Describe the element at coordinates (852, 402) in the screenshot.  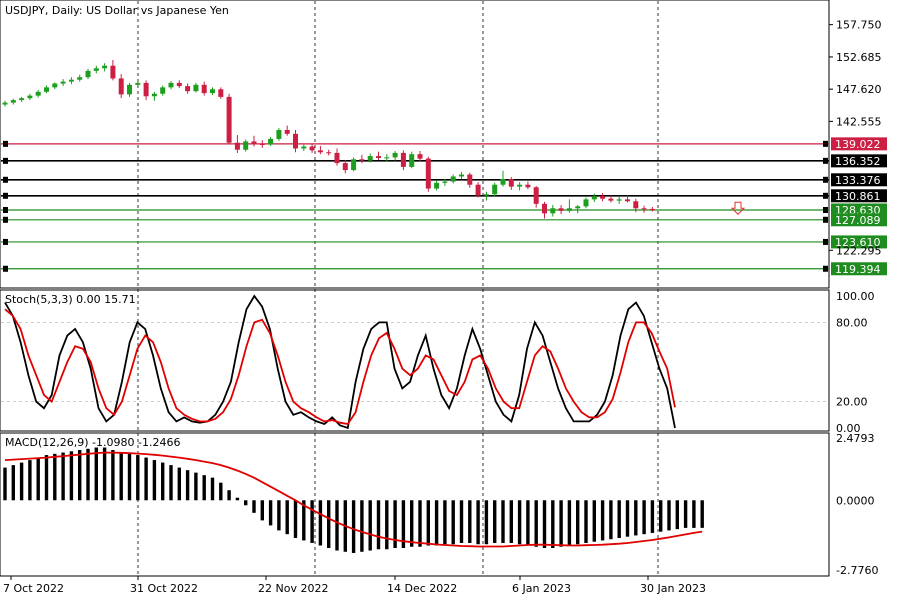
I see `stoch-tick-label: 20.00` at that location.